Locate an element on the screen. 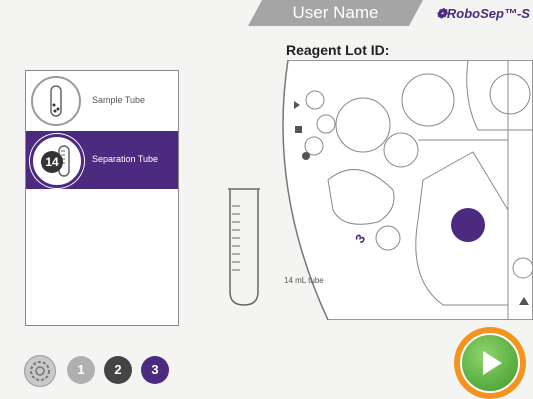 The height and width of the screenshot is (399, 533). step-1-button: 1 is located at coordinates (81, 370).